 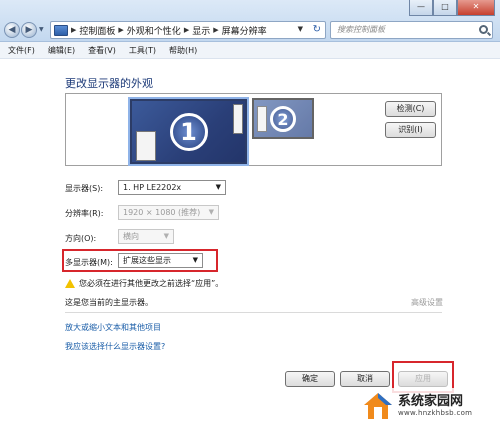 I want to click on back-button: ◀, so click(x=12, y=30).